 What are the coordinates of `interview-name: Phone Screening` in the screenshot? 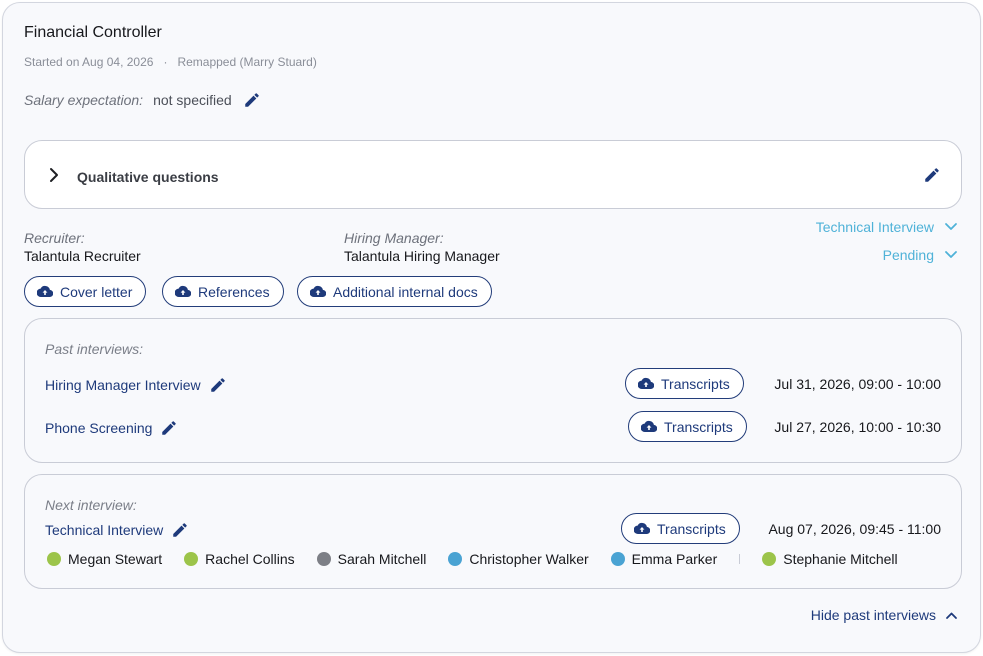 It's located at (98, 428).